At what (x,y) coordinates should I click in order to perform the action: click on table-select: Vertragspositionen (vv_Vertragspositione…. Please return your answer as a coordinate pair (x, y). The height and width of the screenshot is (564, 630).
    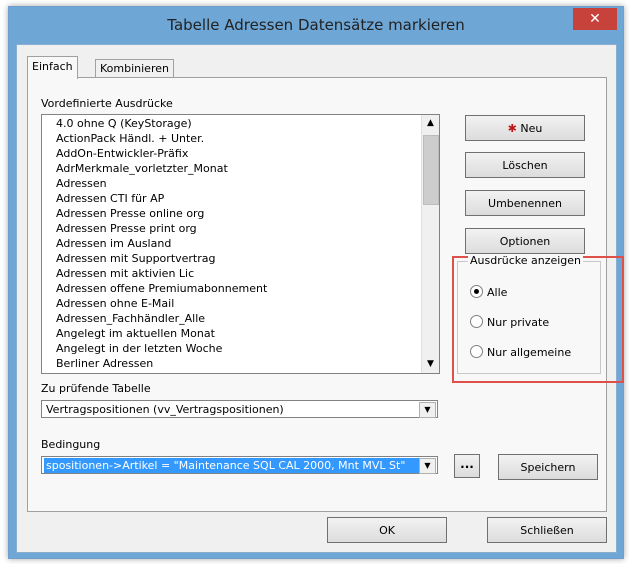
    Looking at the image, I should click on (239, 409).